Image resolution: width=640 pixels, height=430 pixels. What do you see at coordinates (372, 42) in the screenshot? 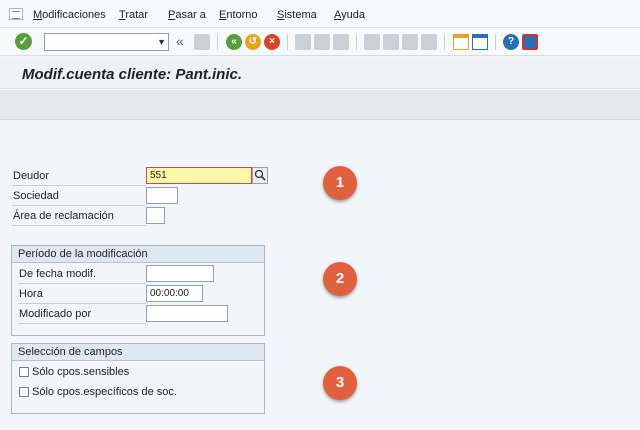
I see `first-page-icon` at bounding box center [372, 42].